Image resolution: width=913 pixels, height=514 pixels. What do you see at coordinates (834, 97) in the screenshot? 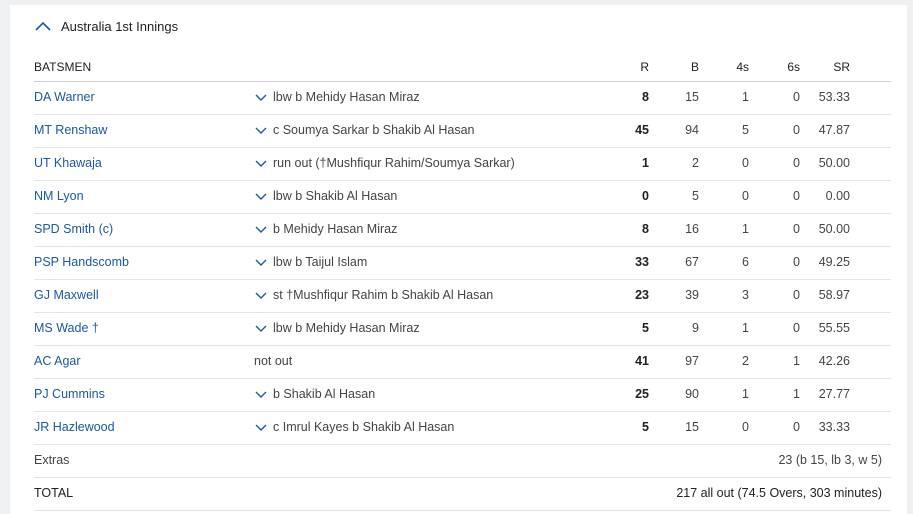
I see `stat-strike-rate: 53.33` at bounding box center [834, 97].